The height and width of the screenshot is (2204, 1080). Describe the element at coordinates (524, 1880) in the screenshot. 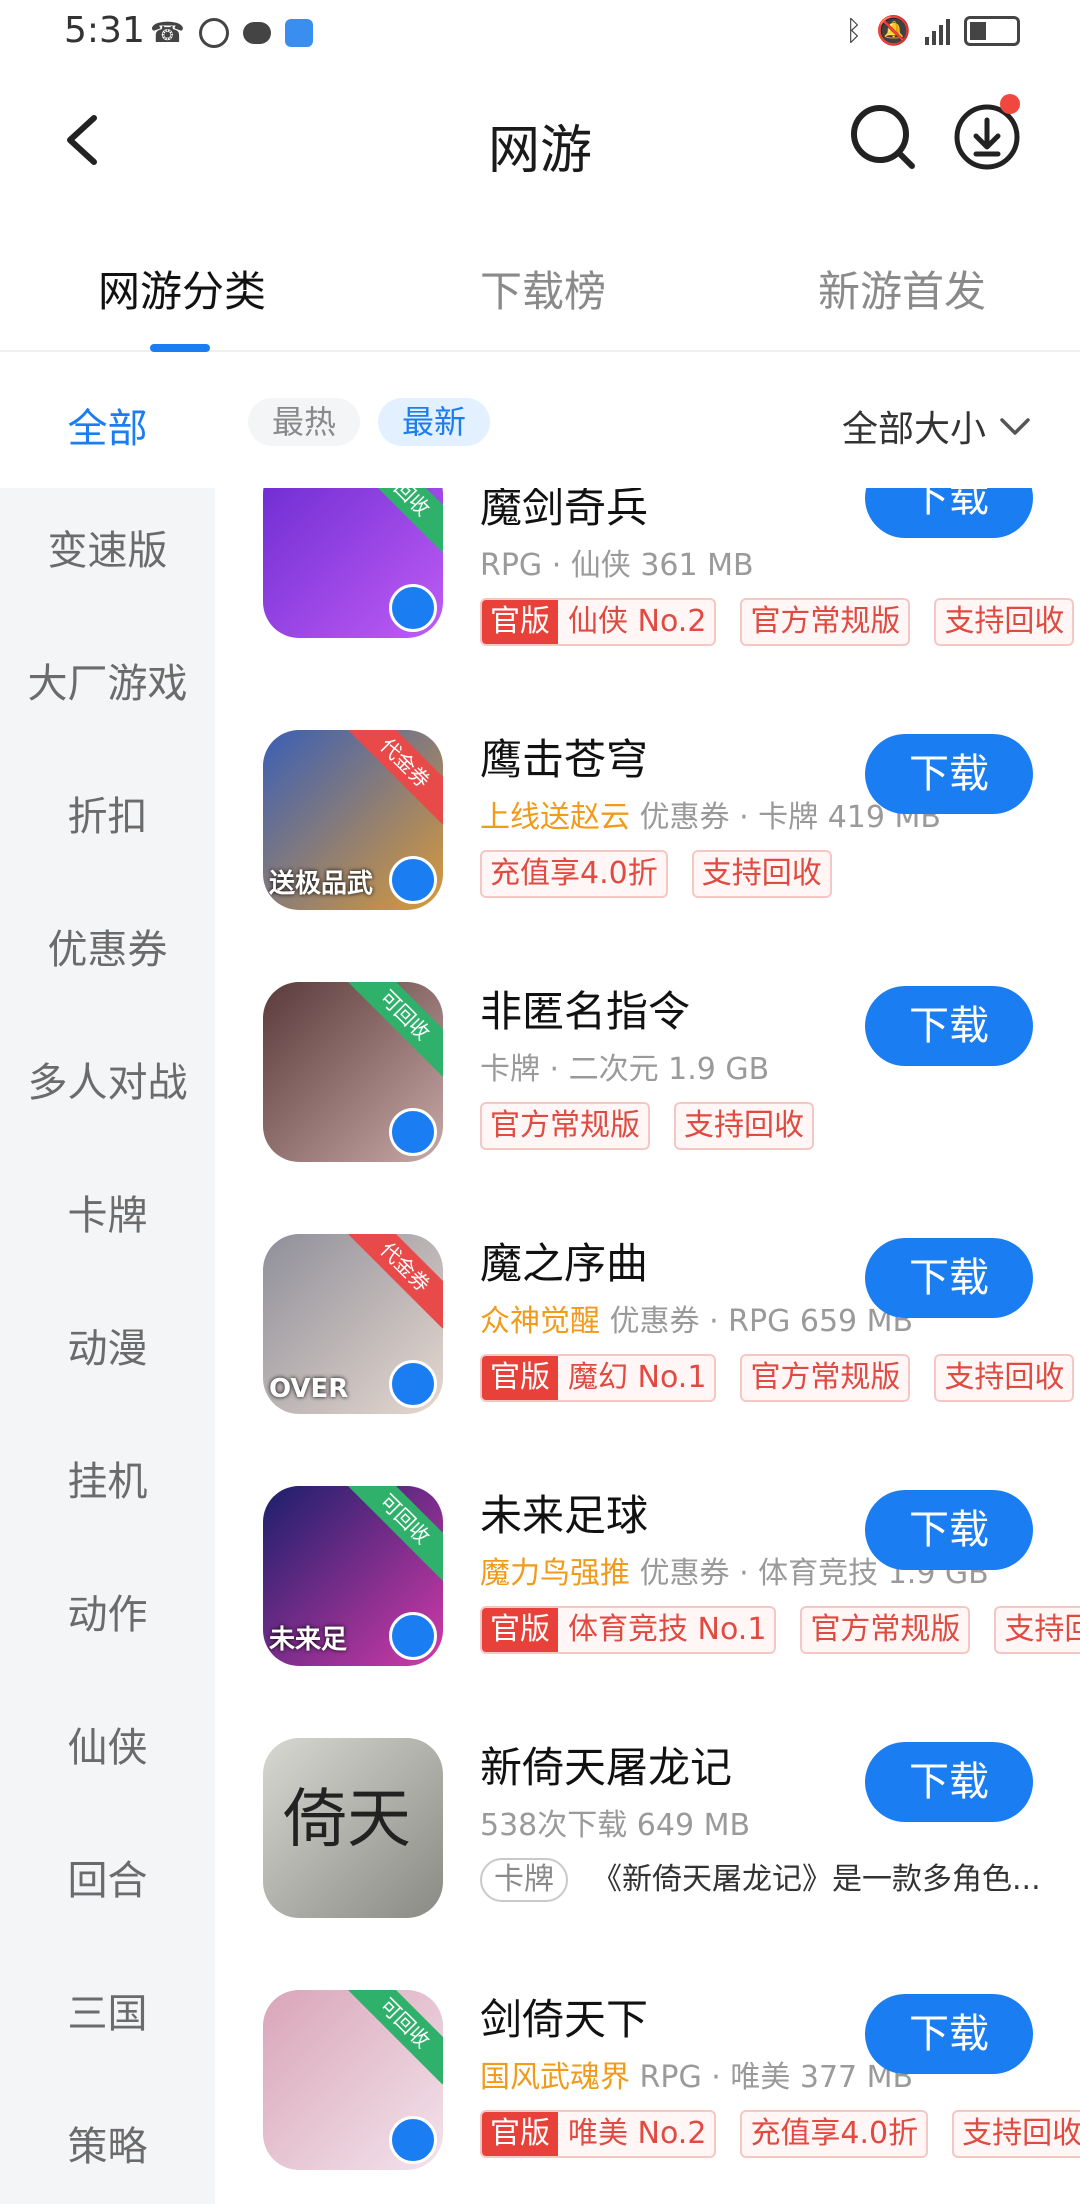

I see `genre-tag: 卡牌` at that location.